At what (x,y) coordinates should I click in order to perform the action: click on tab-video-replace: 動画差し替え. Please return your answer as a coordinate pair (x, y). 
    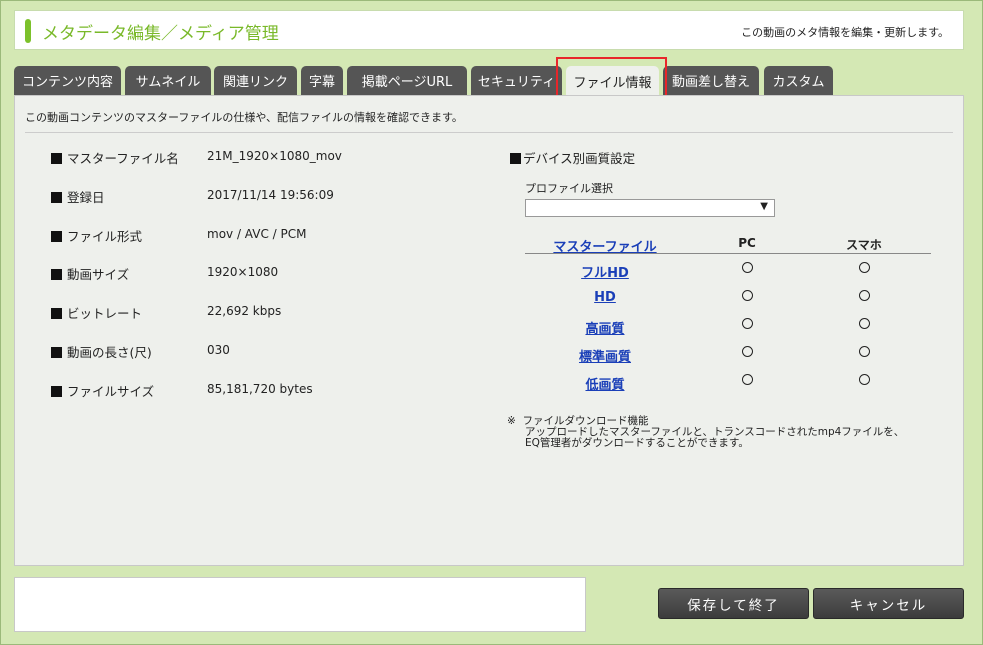
    Looking at the image, I should click on (711, 80).